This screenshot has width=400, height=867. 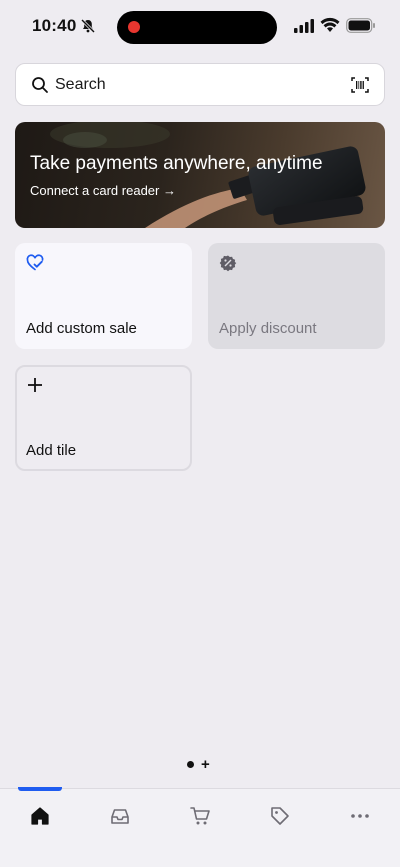 I want to click on add-custom-sale-tile: Add custom sale, so click(x=103, y=296).